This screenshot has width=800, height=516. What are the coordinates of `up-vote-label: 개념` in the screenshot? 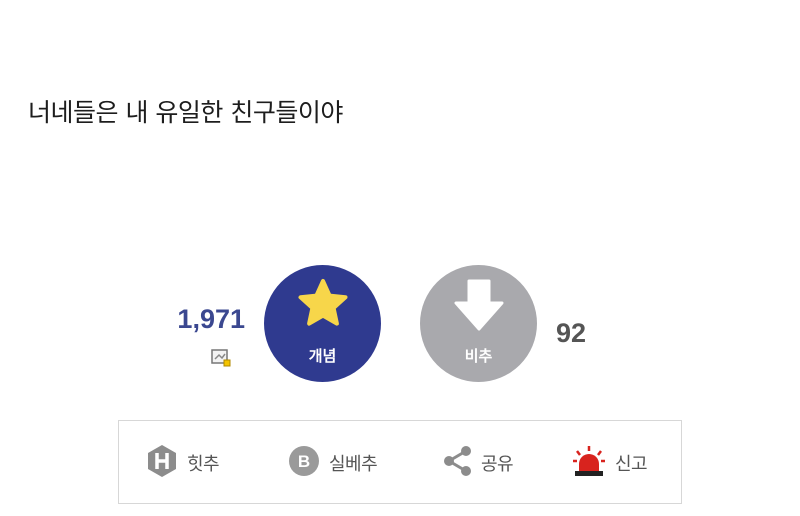 It's located at (322, 356).